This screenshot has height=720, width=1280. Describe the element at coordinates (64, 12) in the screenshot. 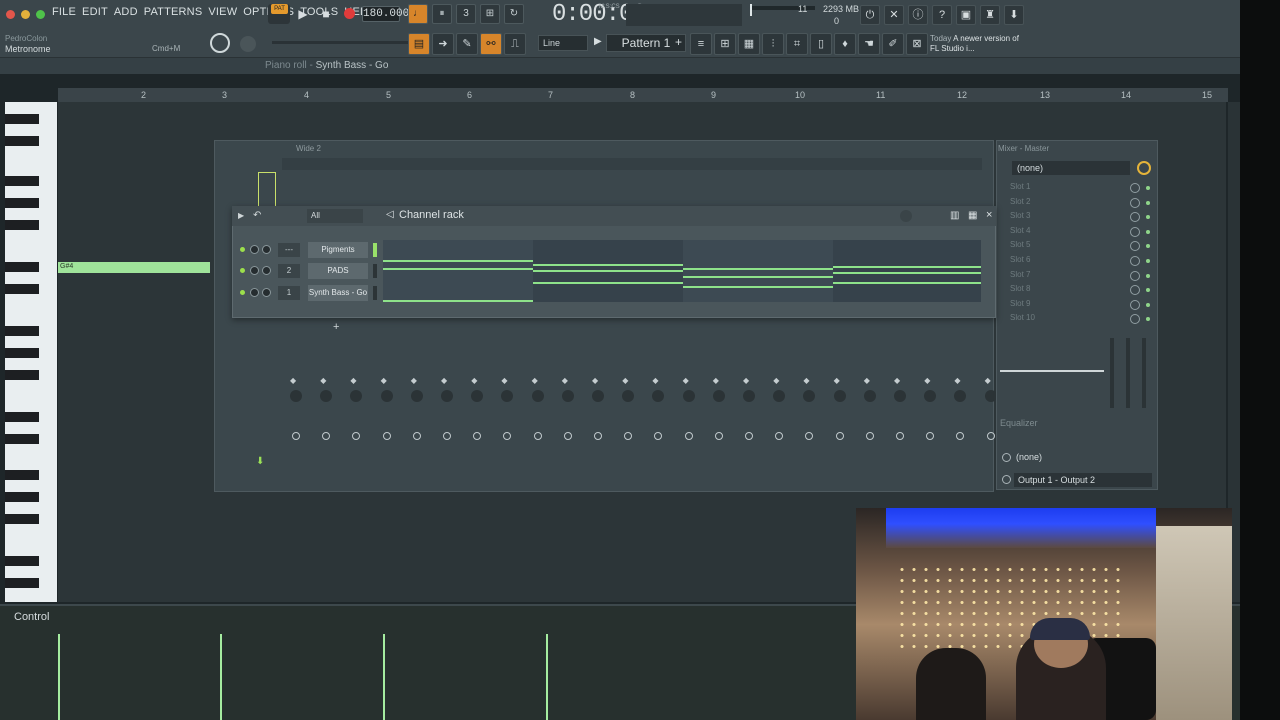

I see `menu-file: FILE` at that location.